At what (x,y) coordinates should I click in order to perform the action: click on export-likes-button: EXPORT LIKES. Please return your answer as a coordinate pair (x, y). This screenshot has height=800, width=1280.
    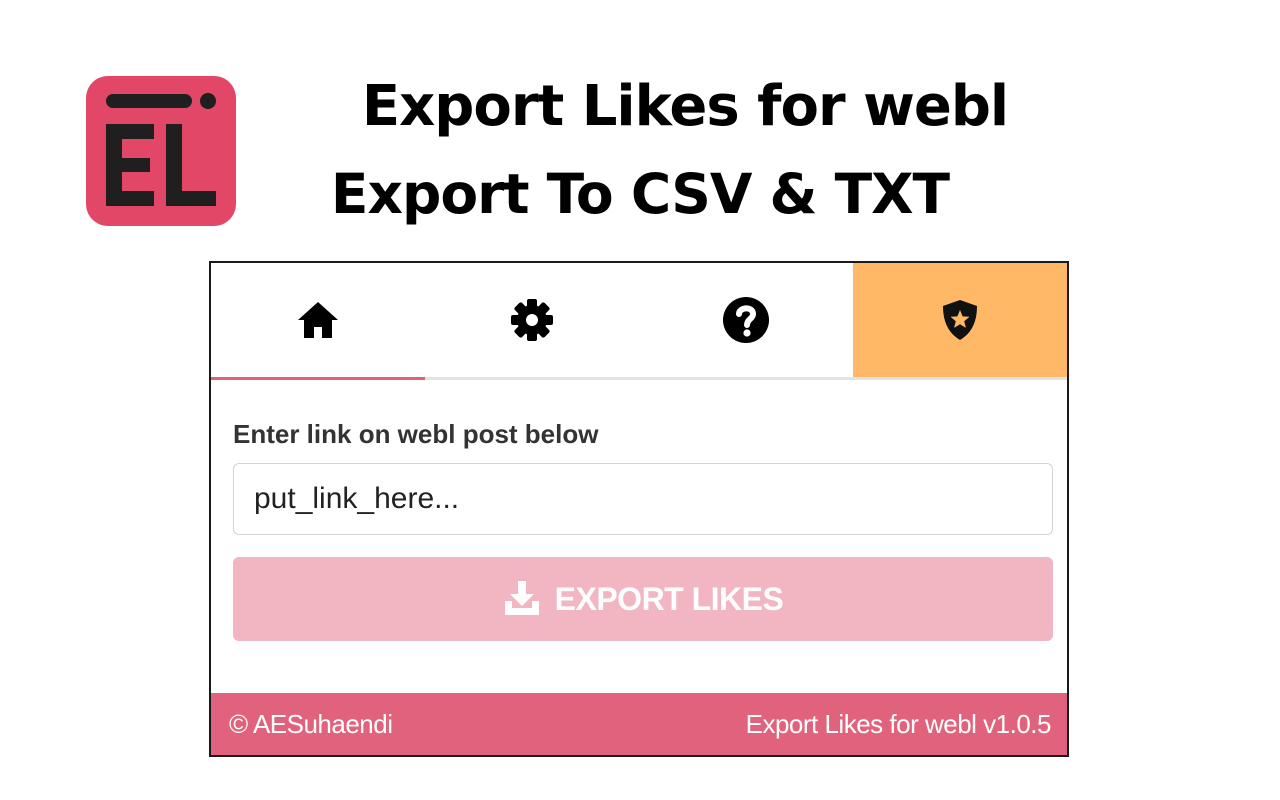
    Looking at the image, I should click on (643, 599).